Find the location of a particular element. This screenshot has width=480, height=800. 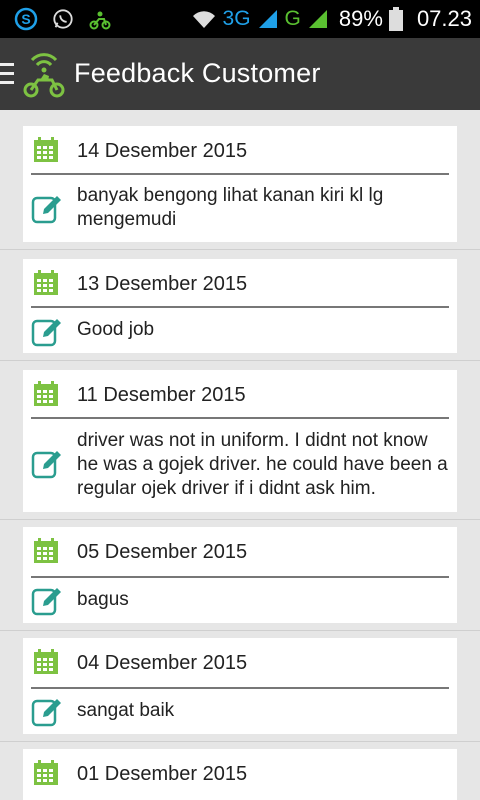

feedback-date-row: 14 Desember 2015 is located at coordinates (240, 150).